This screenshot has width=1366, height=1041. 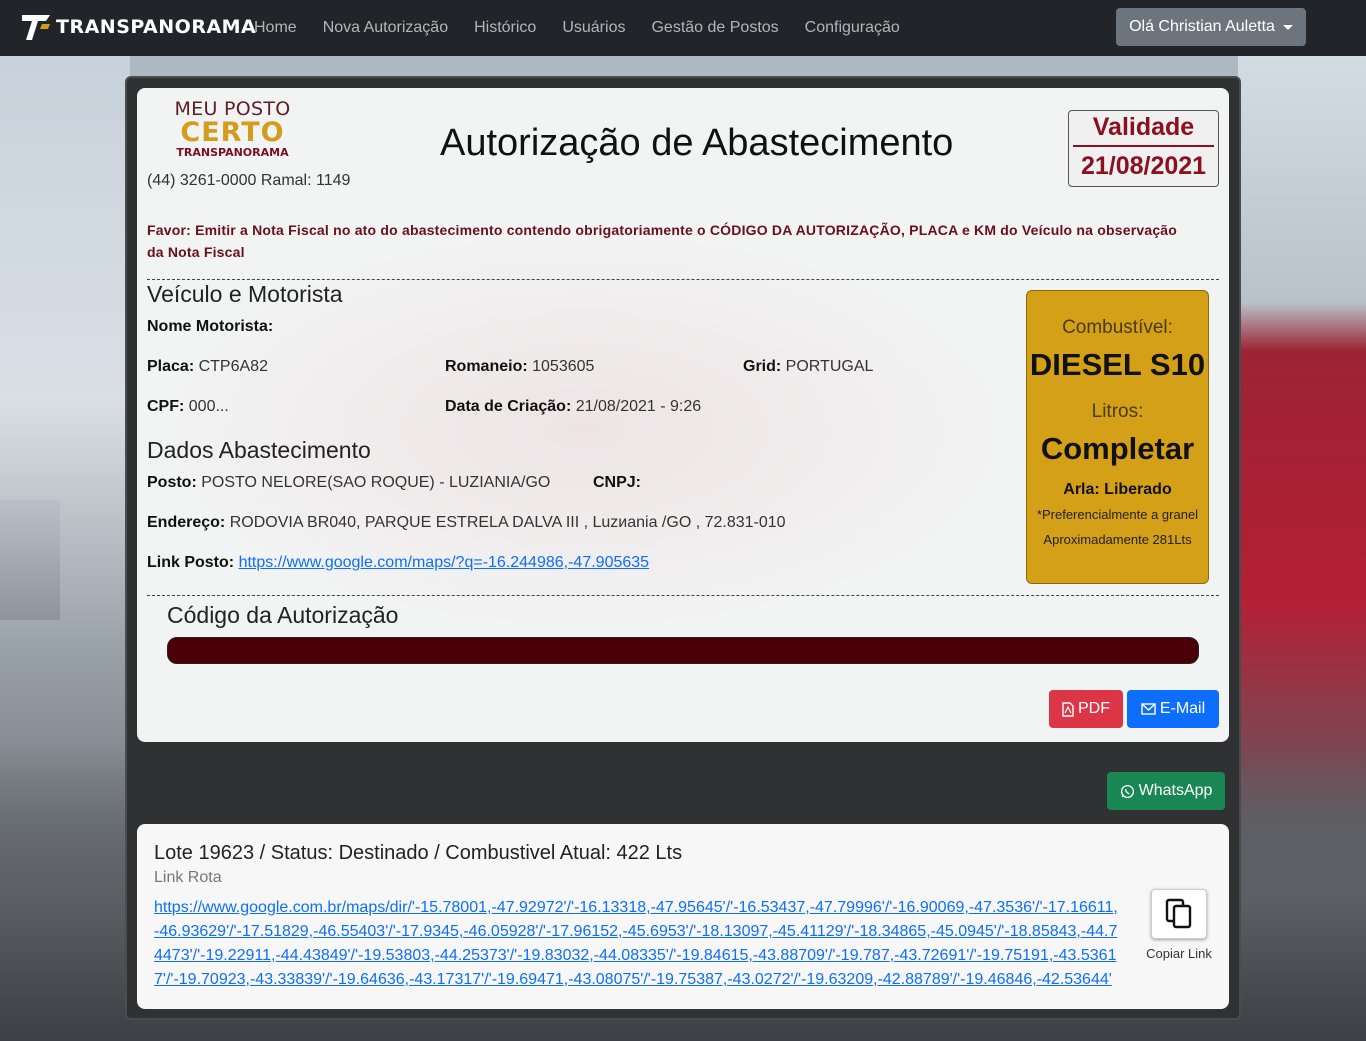 I want to click on phone-number: (44) 3261-0000 Ramal: 1149, so click(x=249, y=180).